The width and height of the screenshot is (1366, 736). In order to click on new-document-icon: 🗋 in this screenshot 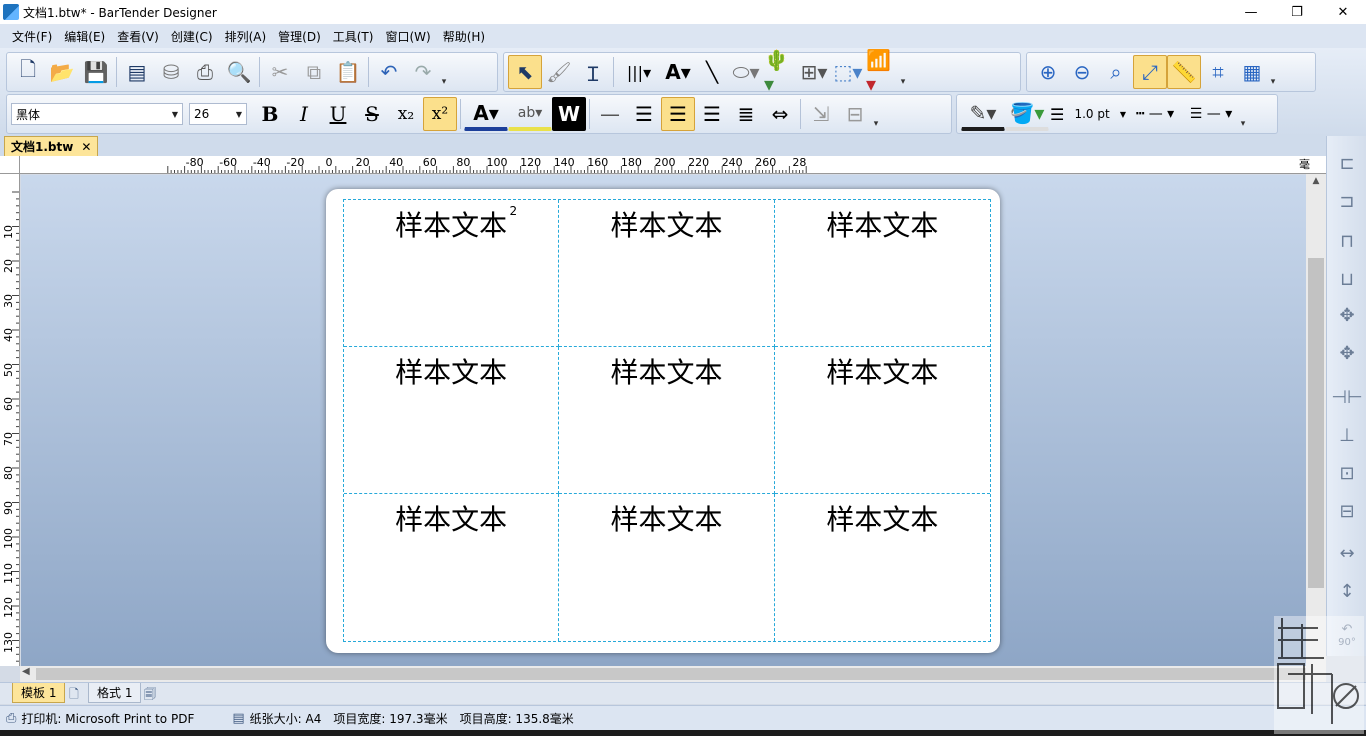, I will do `click(28, 72)`.